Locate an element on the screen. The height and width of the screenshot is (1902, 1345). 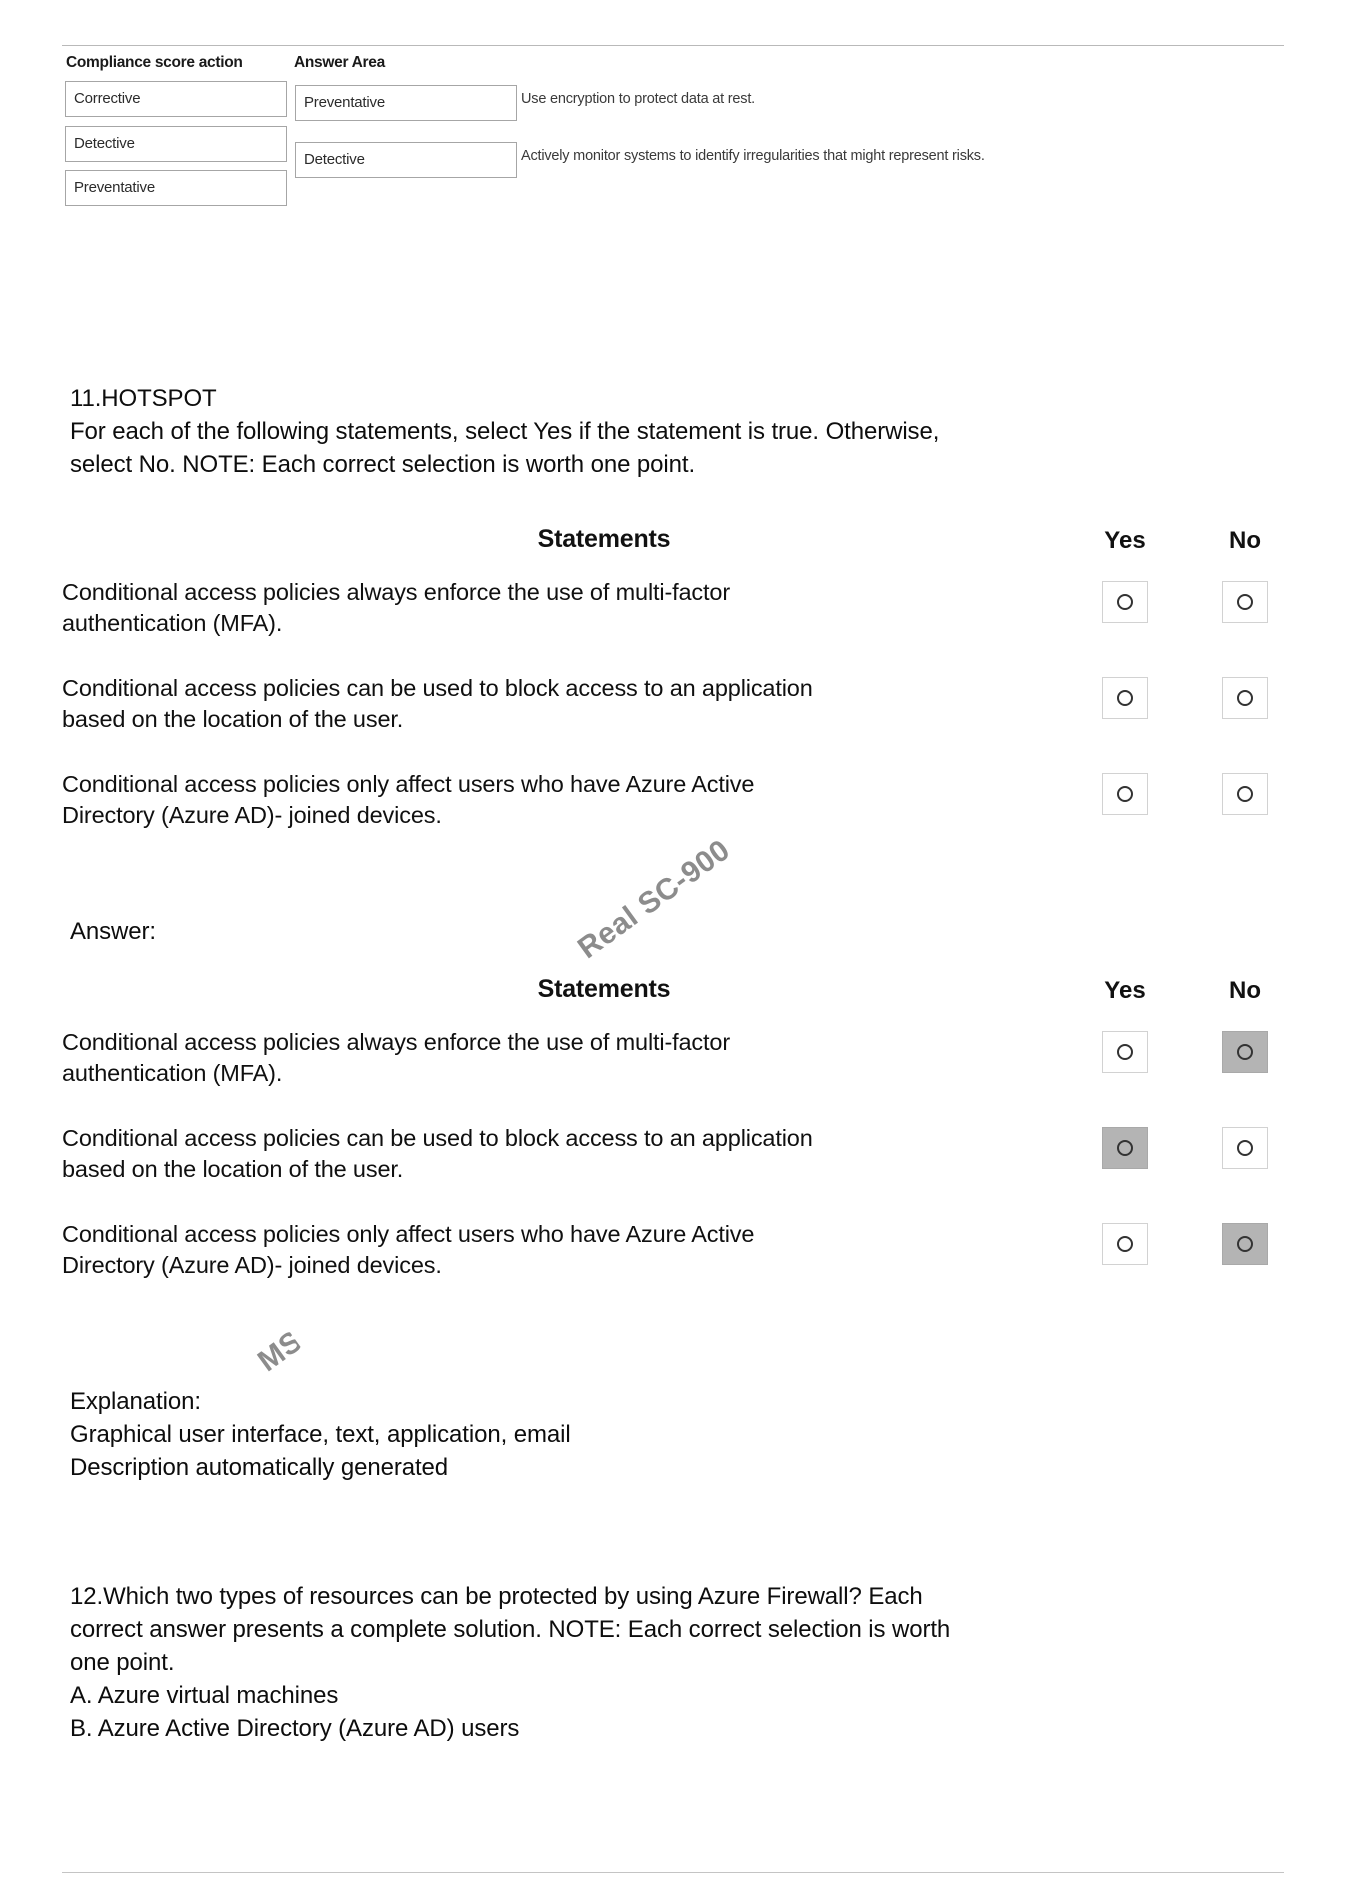
answer-yes-column-header: Yes is located at coordinates (1125, 990).